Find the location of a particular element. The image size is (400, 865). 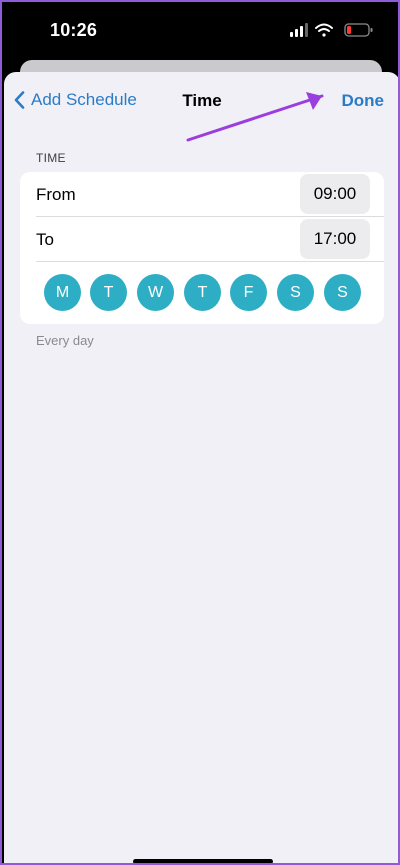

status-time: 10:26 is located at coordinates (74, 30).